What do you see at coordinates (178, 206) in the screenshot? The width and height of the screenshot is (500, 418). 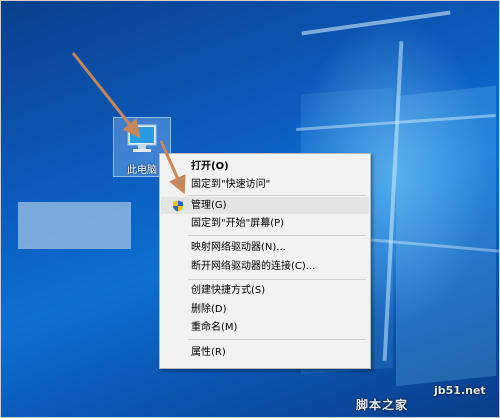 I see `uac-shield-icon` at bounding box center [178, 206].